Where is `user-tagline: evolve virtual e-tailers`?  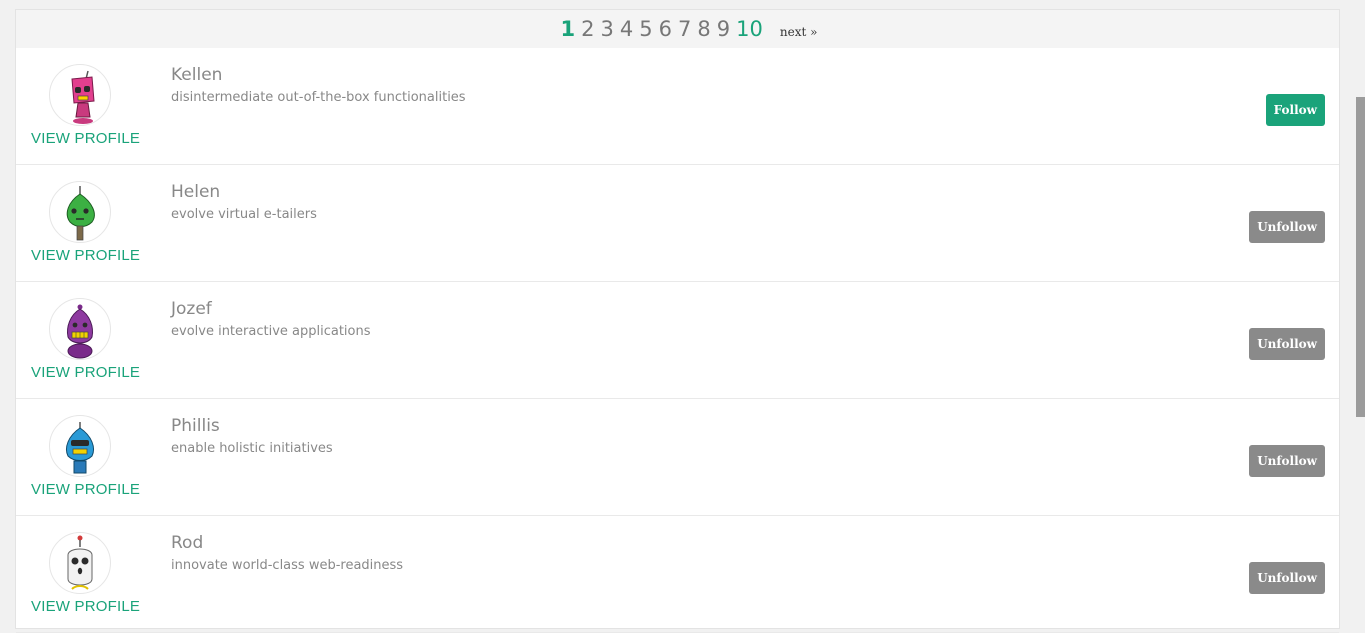 user-tagline: evolve virtual e-tailers is located at coordinates (244, 214).